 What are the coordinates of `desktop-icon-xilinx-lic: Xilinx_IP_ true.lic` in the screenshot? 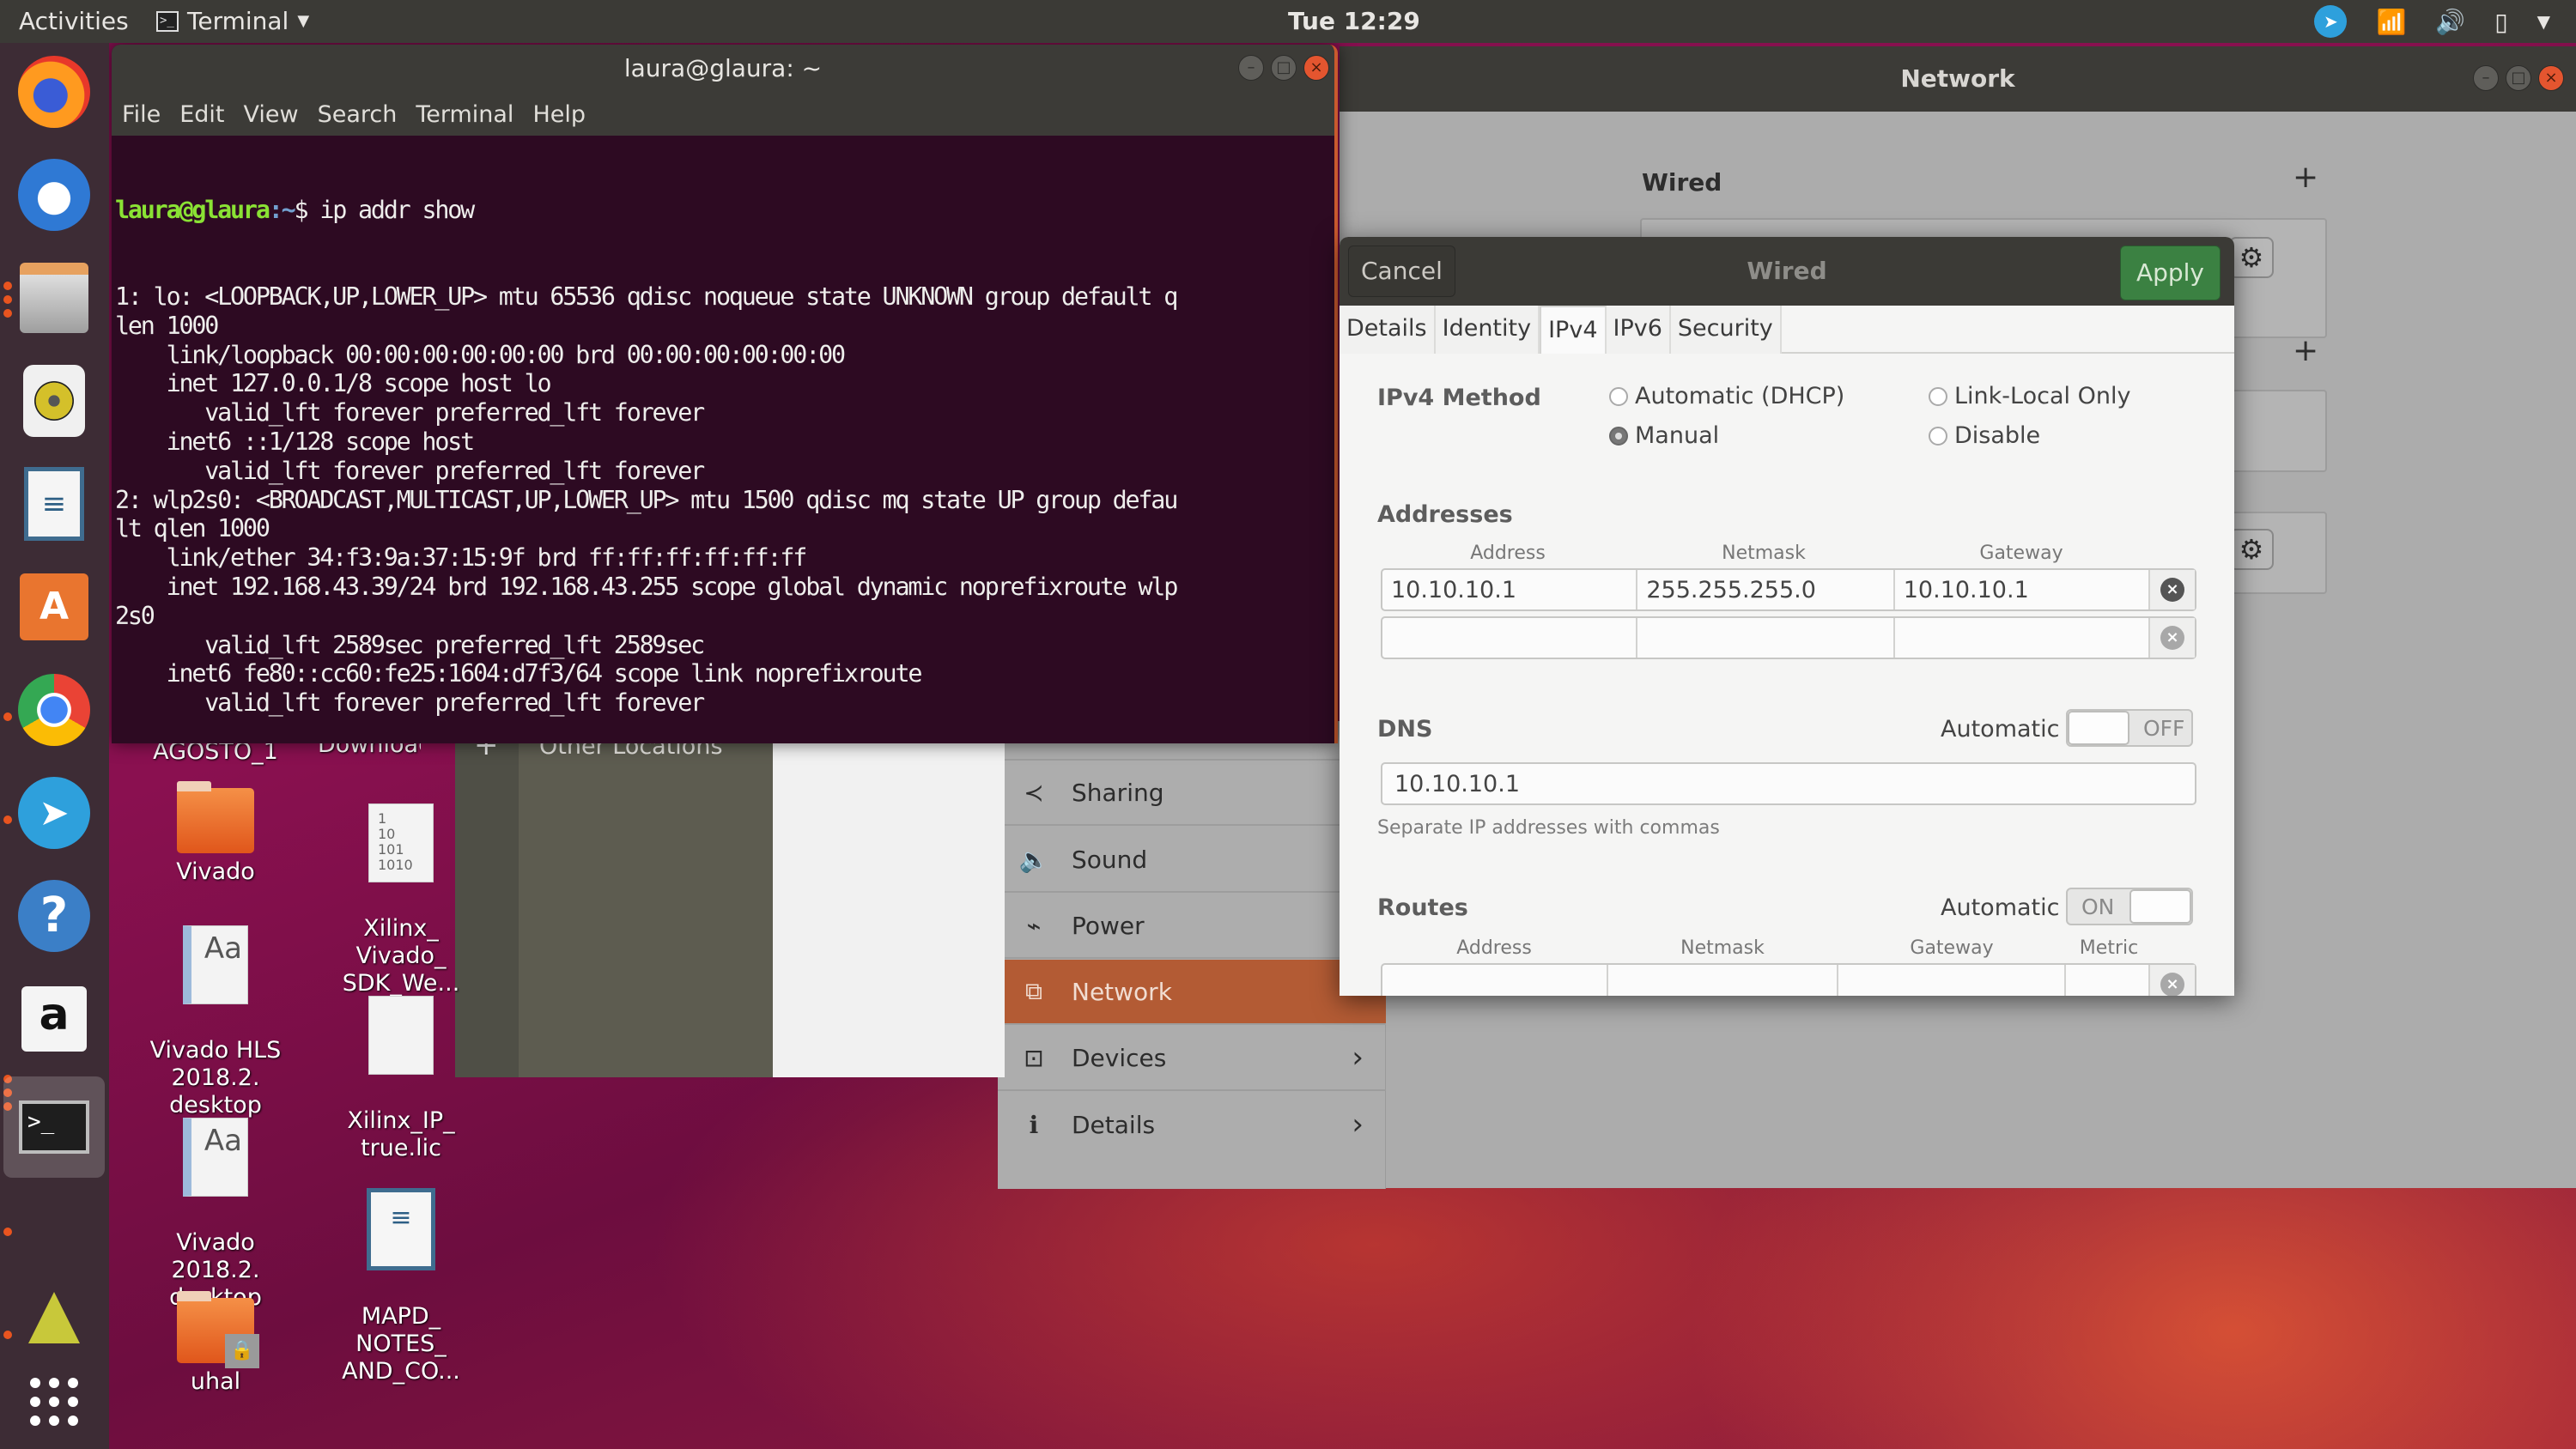 It's located at (401, 1065).